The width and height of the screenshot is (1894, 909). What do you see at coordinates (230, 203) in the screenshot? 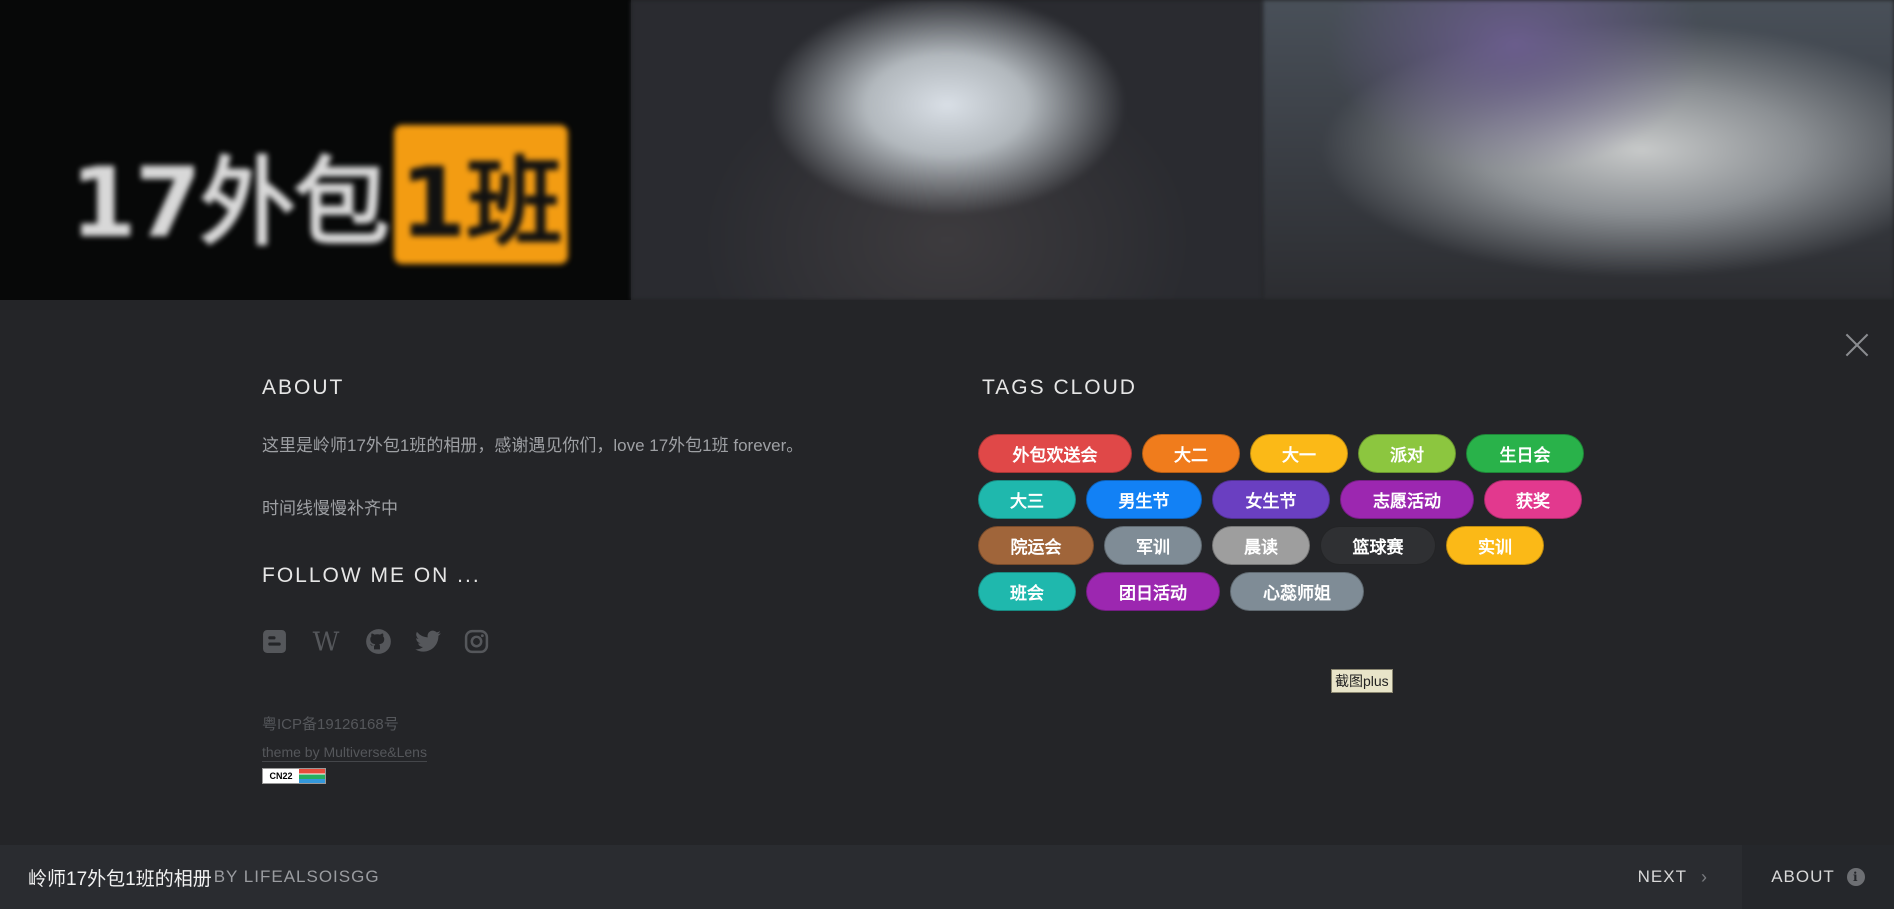
I see `logo-white-text: 17外包` at bounding box center [230, 203].